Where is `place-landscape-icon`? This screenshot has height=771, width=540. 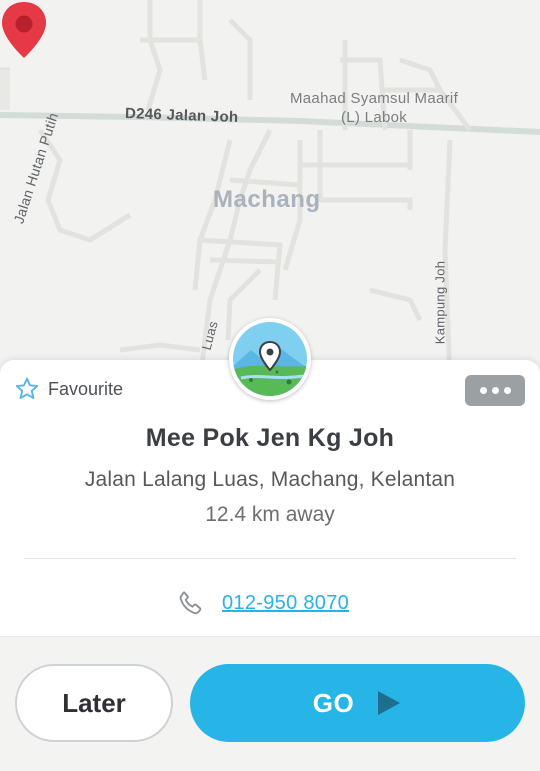 place-landscape-icon is located at coordinates (270, 359).